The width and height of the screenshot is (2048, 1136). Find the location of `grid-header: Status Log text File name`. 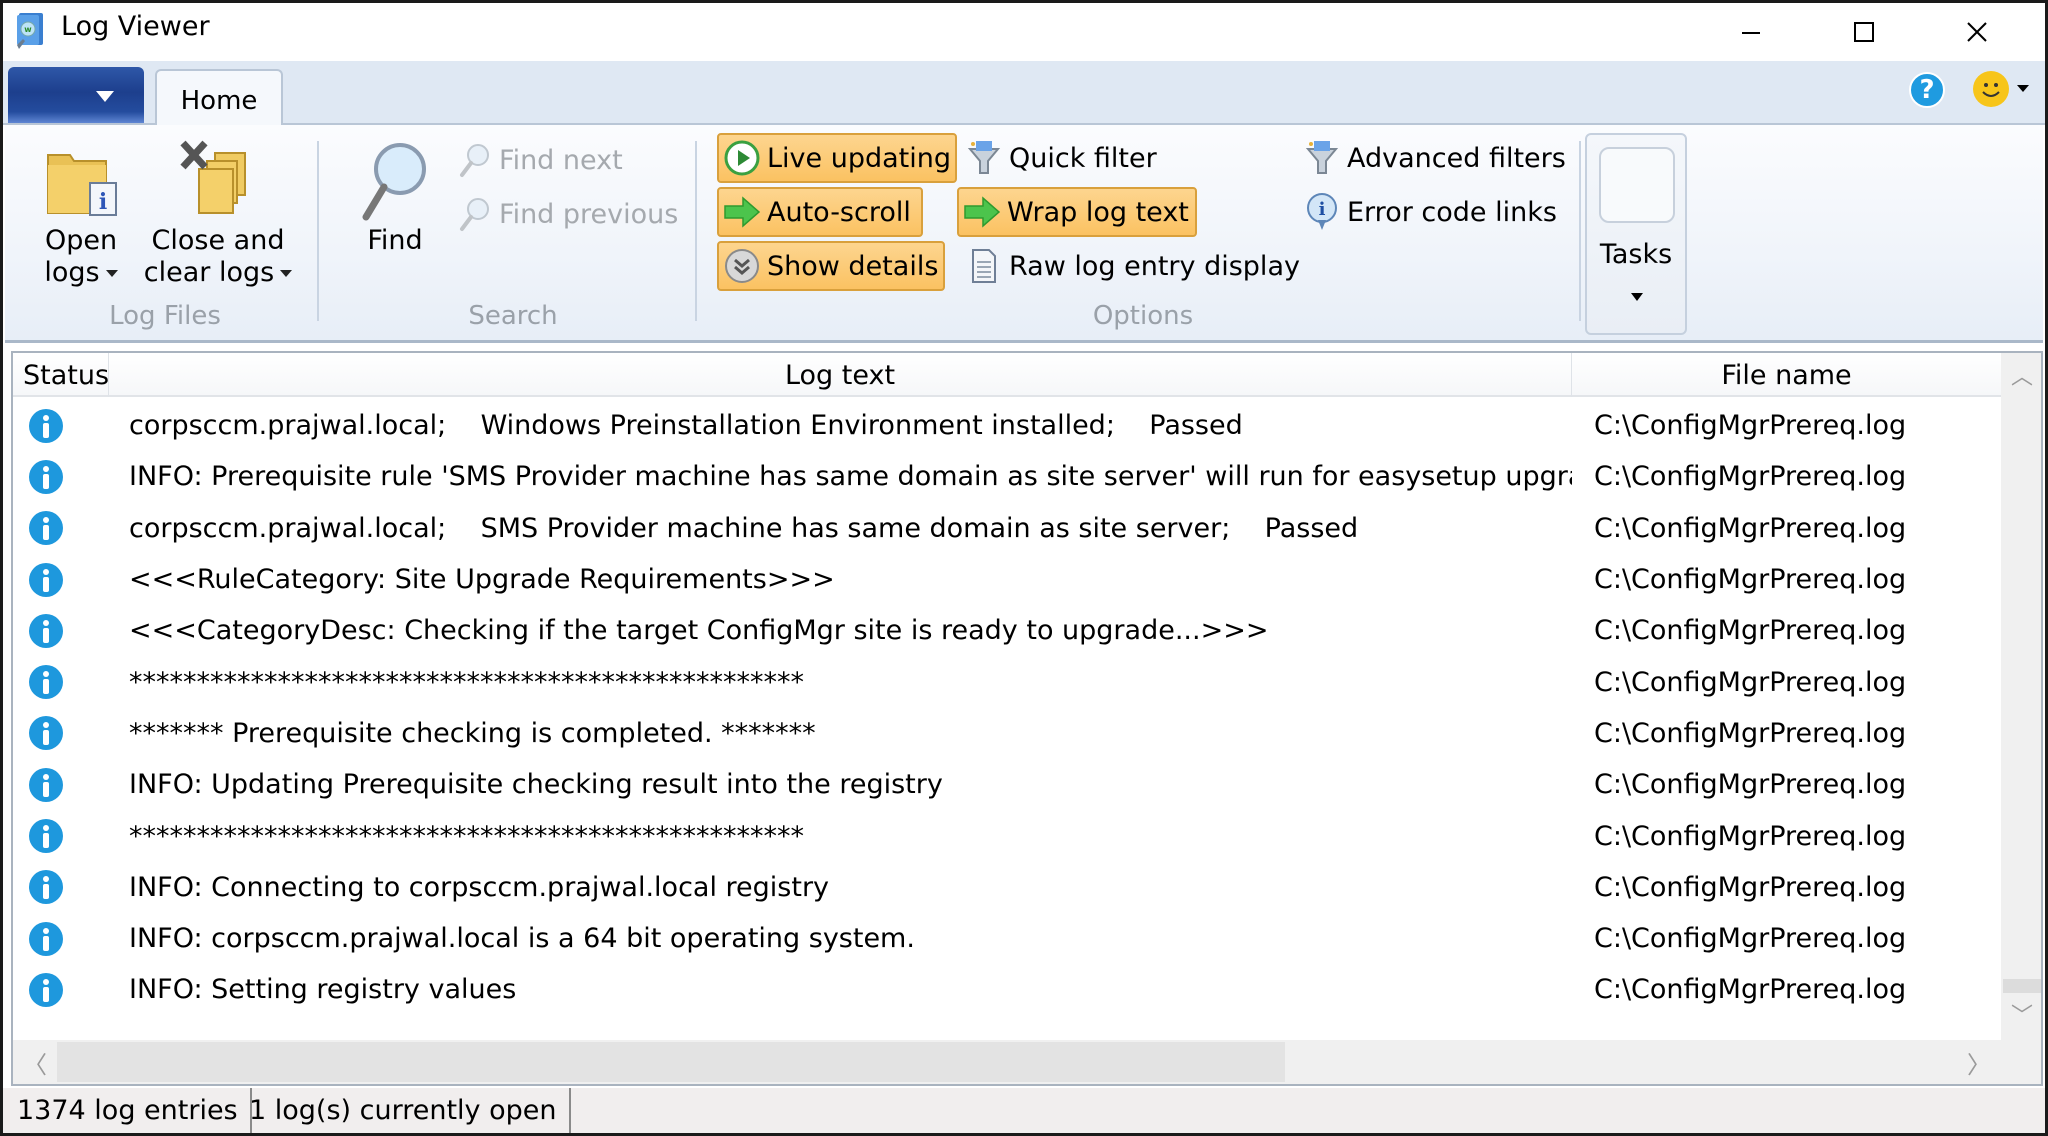

grid-header: Status Log text File name is located at coordinates (1007, 375).